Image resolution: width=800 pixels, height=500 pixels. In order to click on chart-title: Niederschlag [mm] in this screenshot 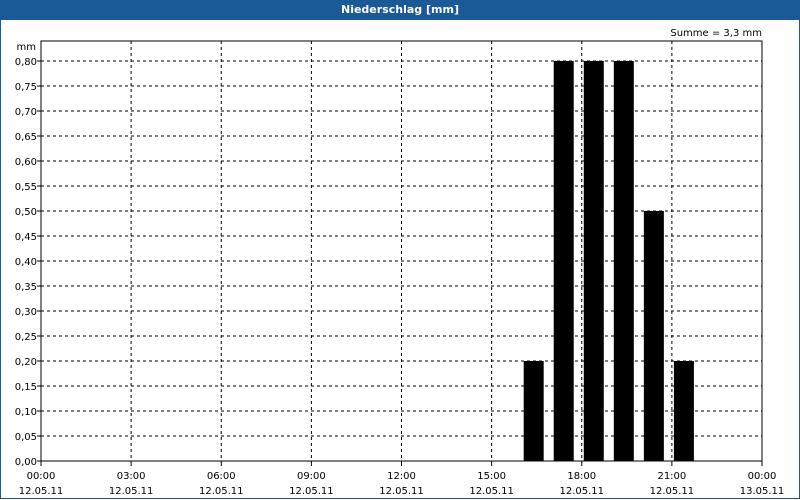, I will do `click(400, 10)`.